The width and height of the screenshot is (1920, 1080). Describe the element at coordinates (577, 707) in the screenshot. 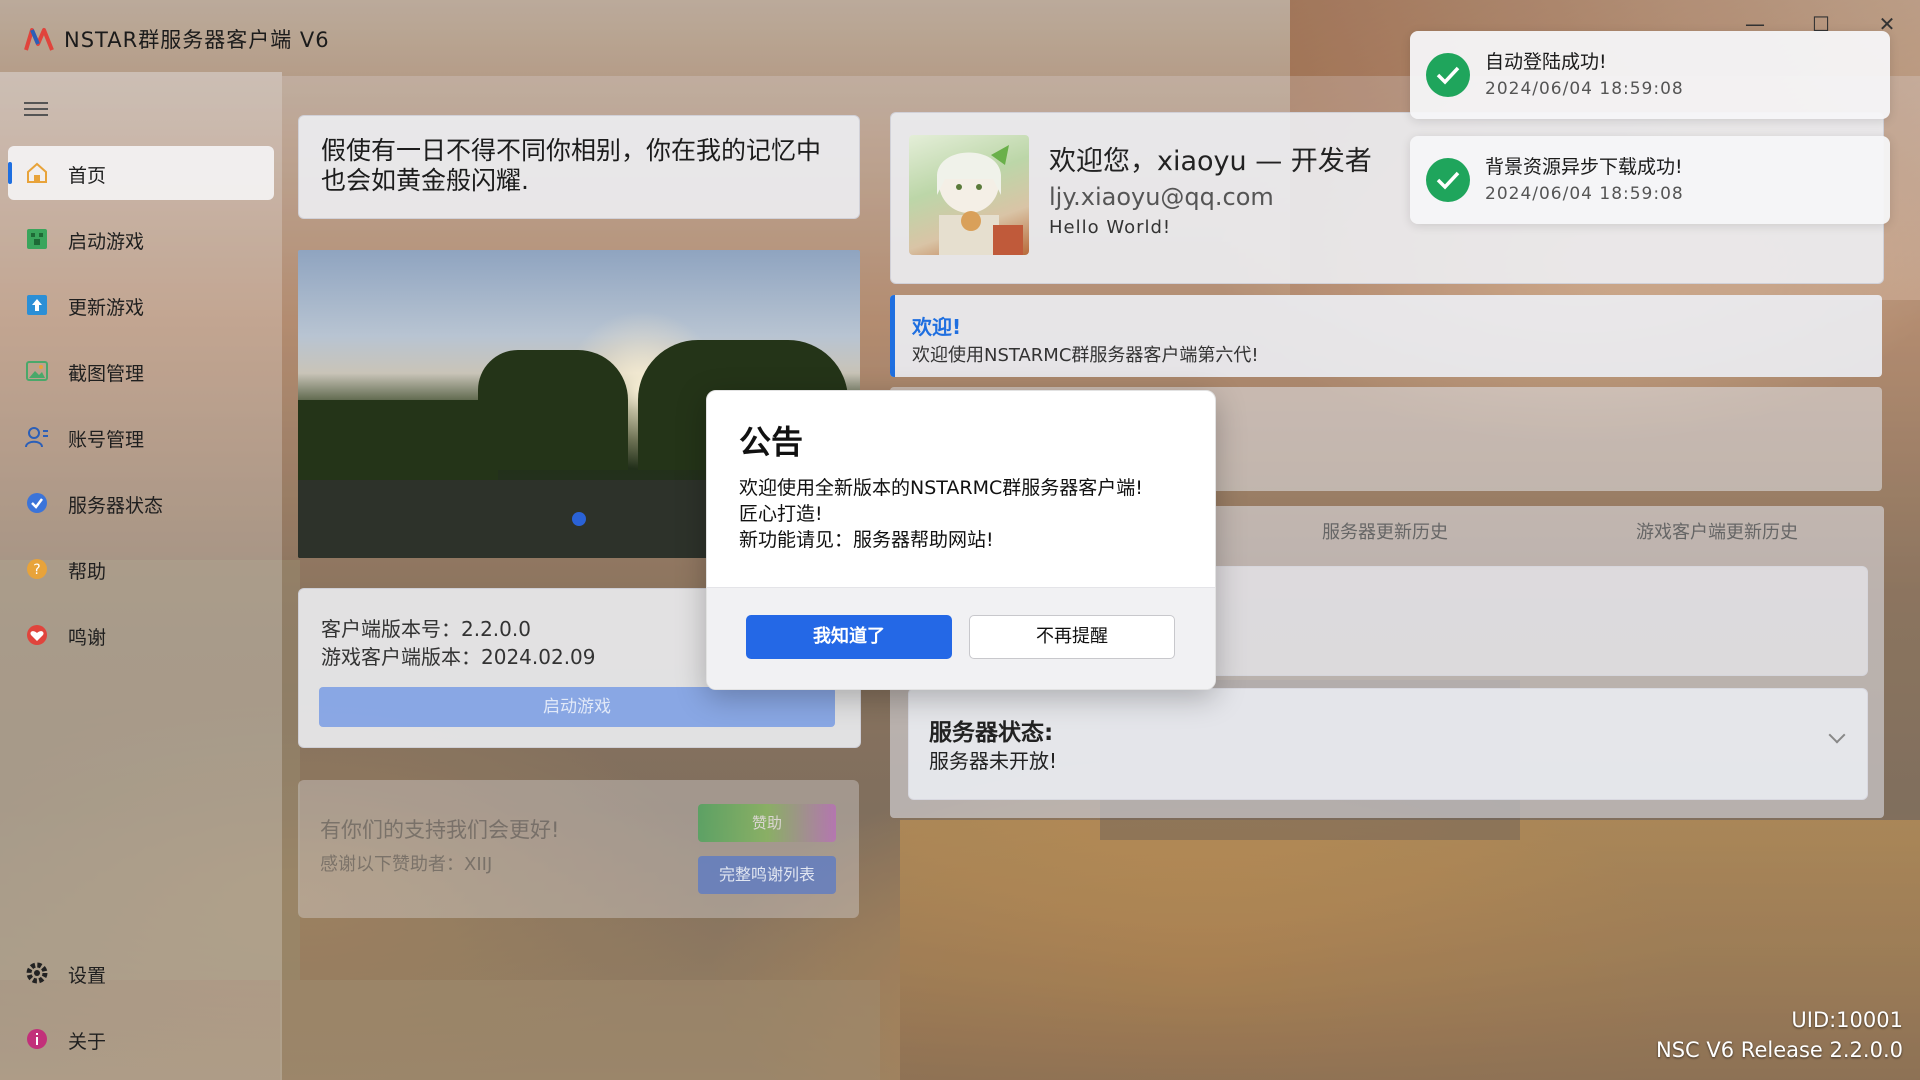

I see `launch-game-button: 启动游戏` at that location.